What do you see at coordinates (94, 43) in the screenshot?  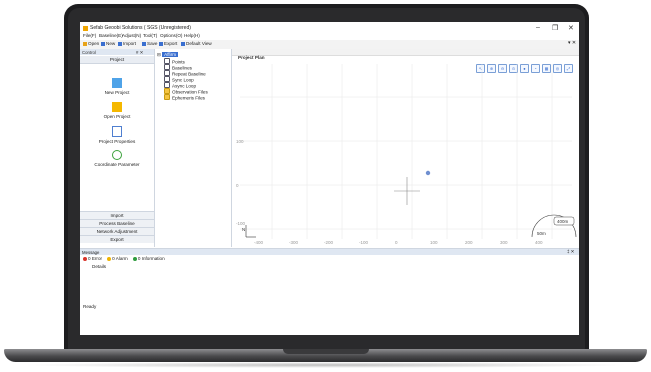 I see `open-label: Open` at bounding box center [94, 43].